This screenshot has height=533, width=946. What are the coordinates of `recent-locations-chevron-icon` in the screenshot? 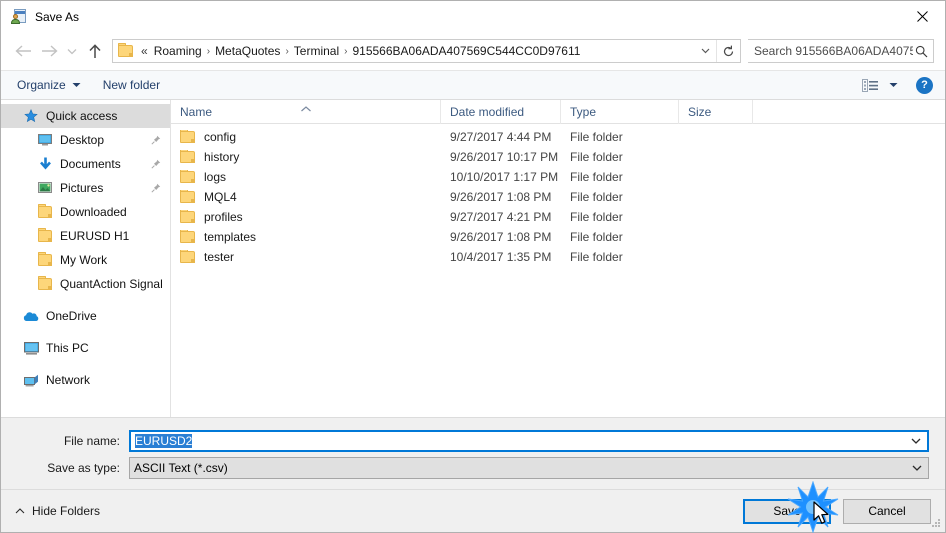 It's located at (72, 51).